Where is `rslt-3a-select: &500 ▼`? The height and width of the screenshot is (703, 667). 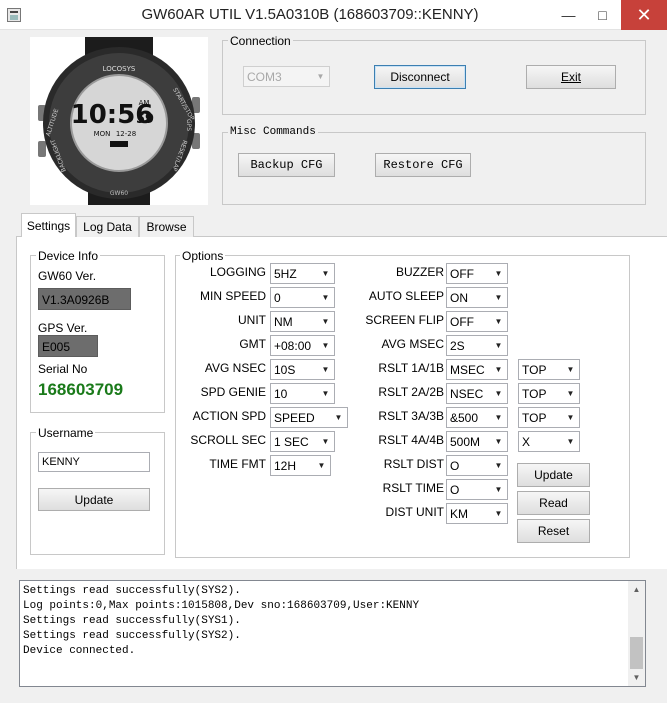 rslt-3a-select: &500 ▼ is located at coordinates (477, 417).